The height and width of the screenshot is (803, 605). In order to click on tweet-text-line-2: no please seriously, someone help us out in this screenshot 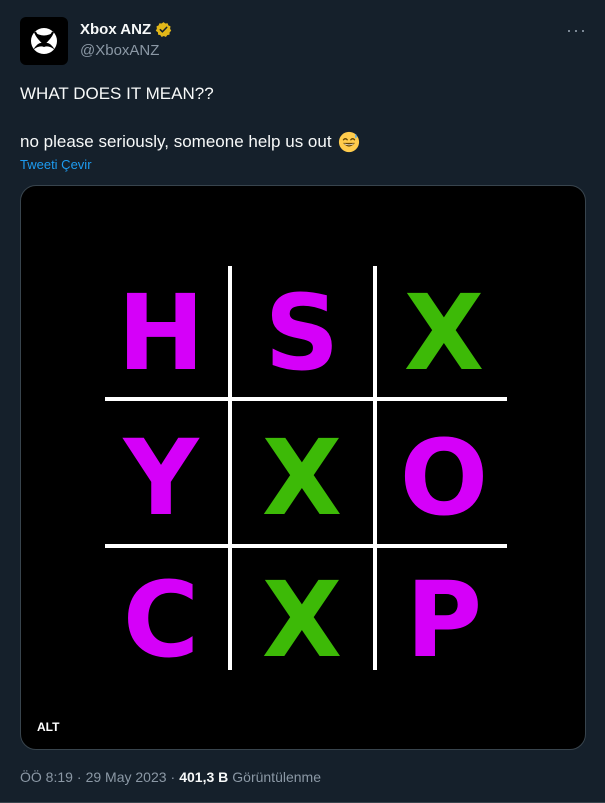, I will do `click(190, 142)`.